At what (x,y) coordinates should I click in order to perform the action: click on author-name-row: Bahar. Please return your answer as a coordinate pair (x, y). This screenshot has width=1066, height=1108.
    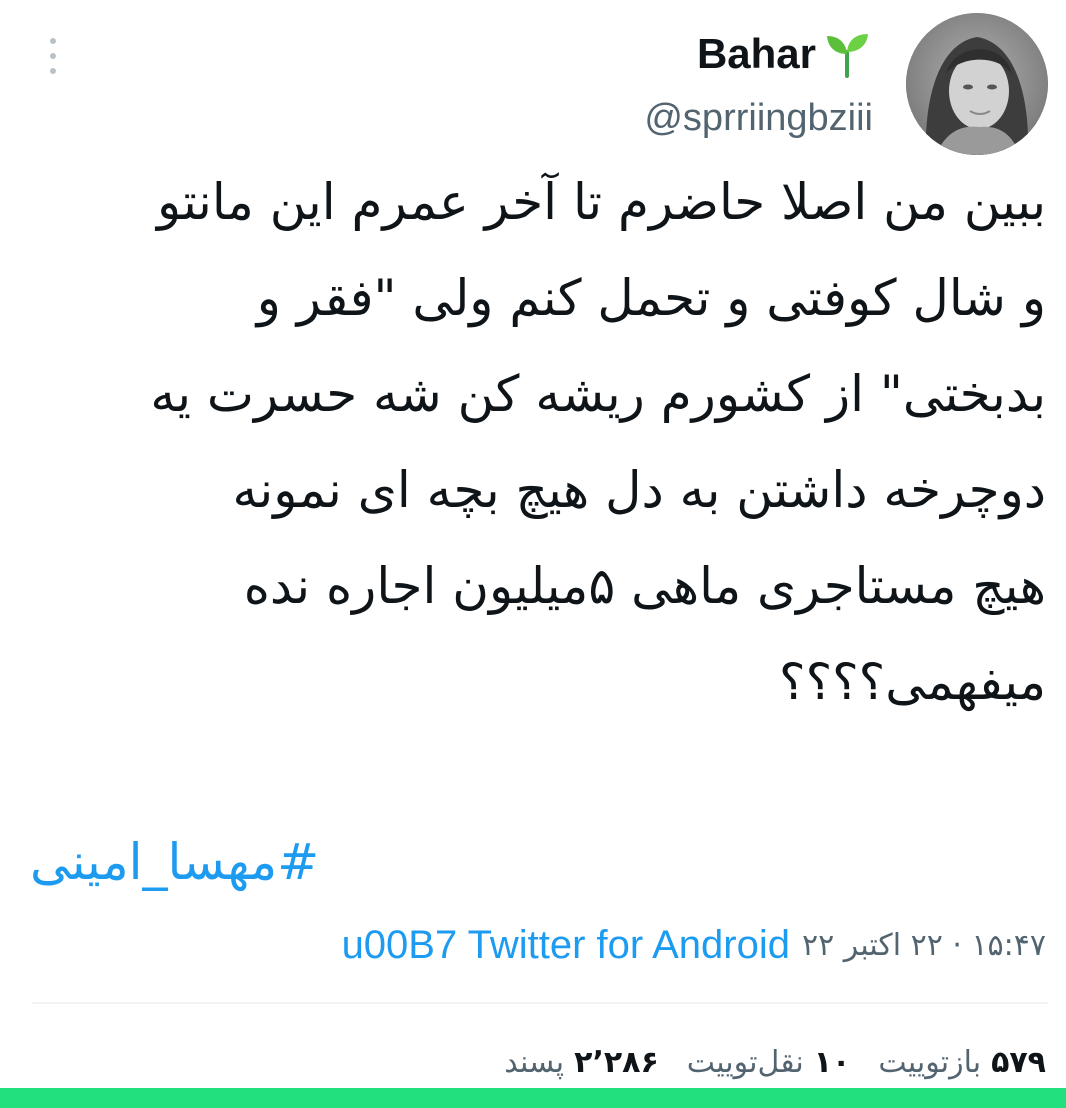
    Looking at the image, I should click on (783, 54).